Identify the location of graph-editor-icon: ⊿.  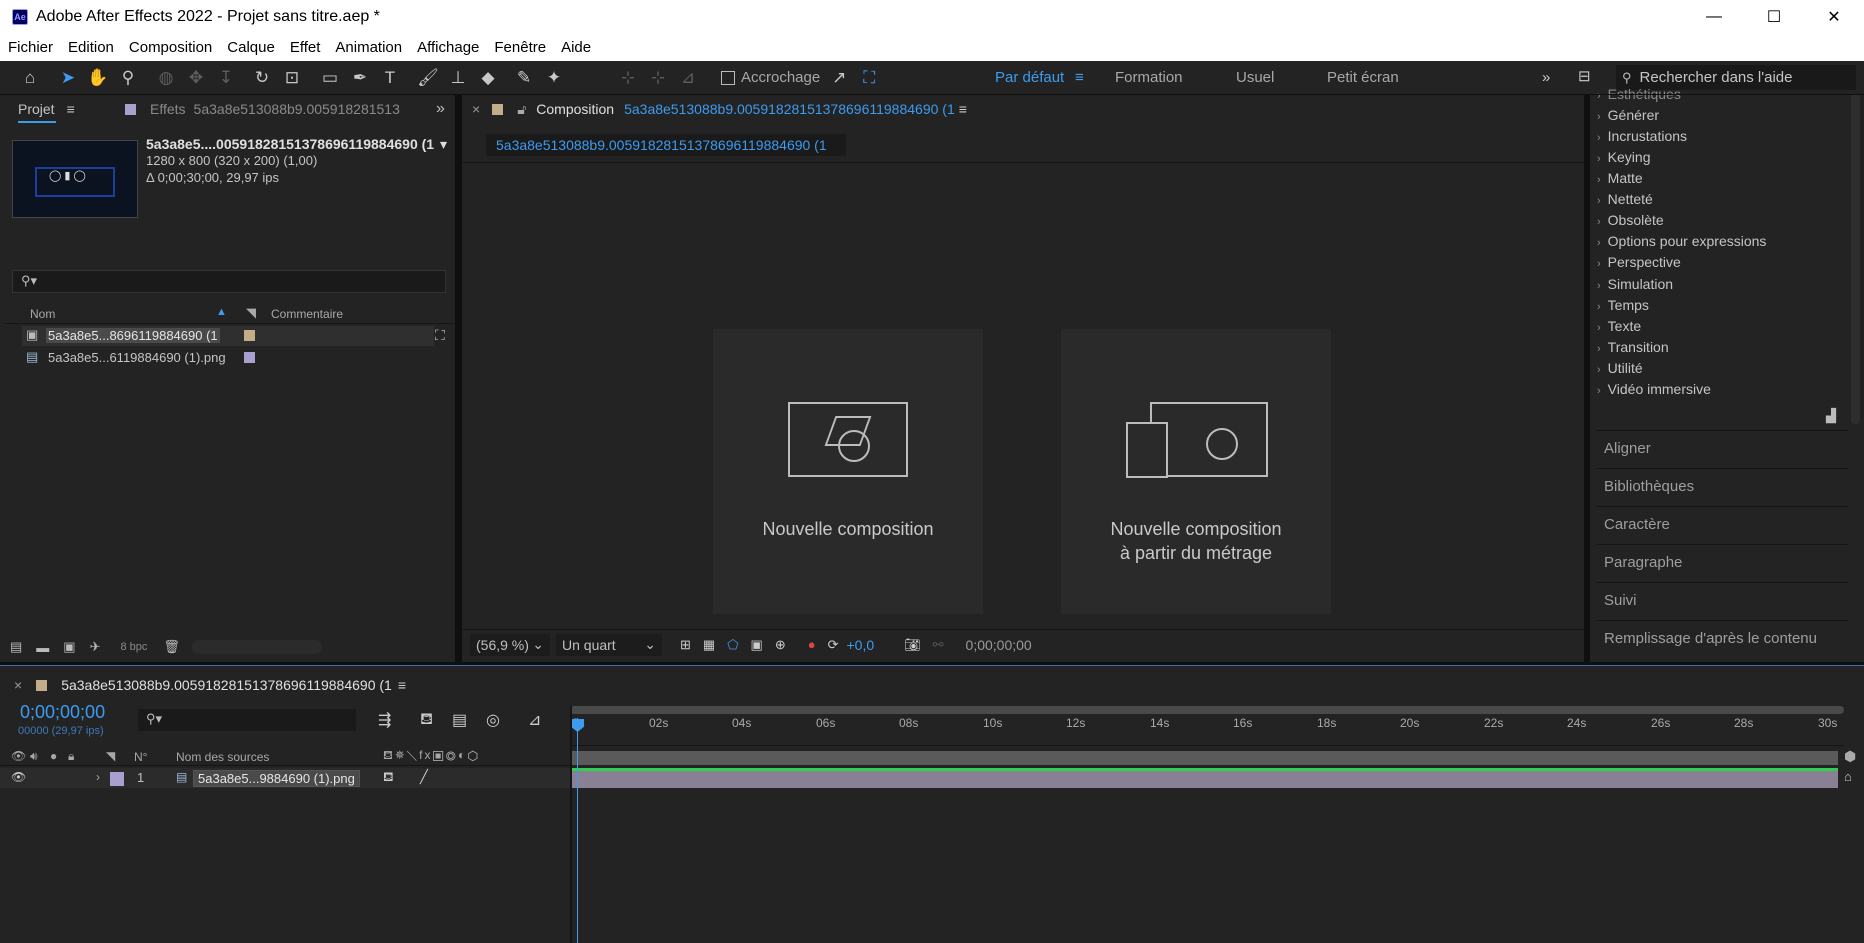
(534, 720).